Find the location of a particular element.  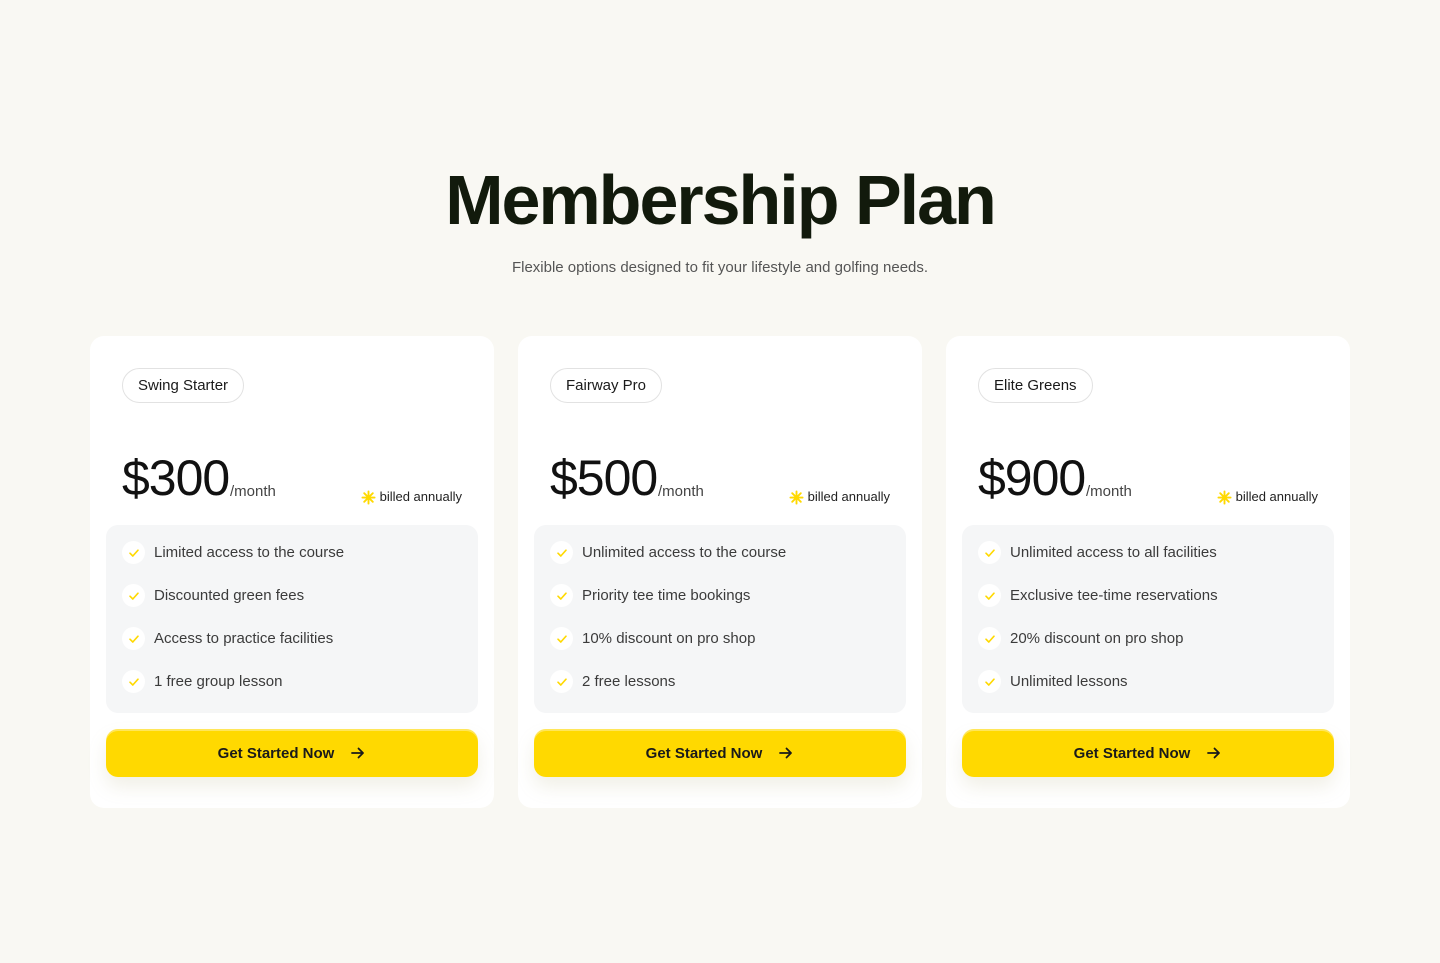

feature-item: Exclusive tee-time reservations is located at coordinates (1148, 605).